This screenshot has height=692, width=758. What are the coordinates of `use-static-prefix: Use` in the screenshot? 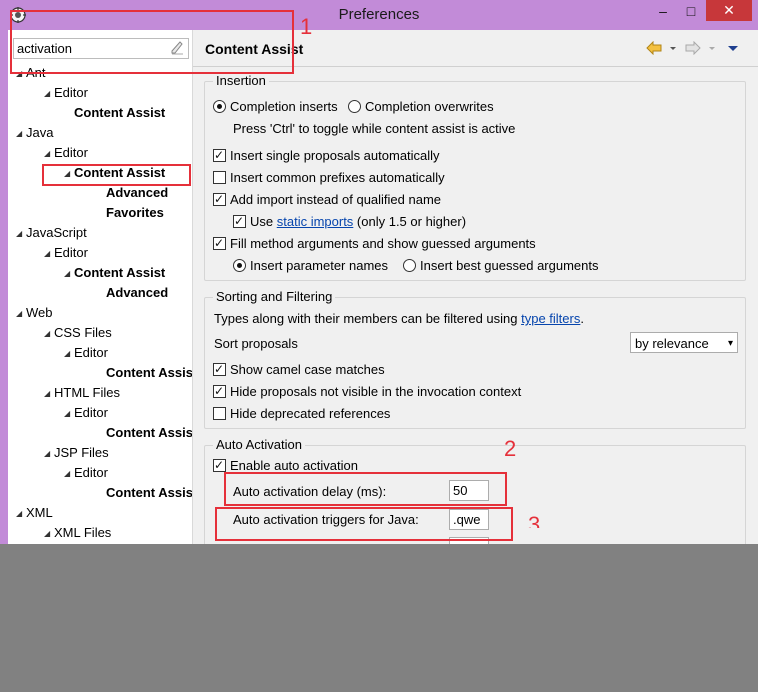 It's located at (263, 221).